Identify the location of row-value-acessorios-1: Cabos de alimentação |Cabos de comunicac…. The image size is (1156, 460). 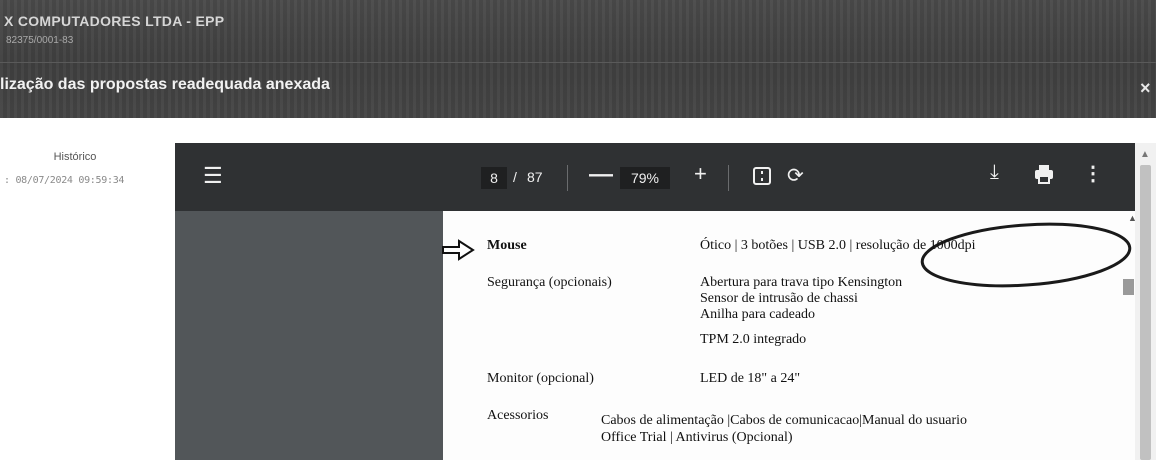
(784, 420).